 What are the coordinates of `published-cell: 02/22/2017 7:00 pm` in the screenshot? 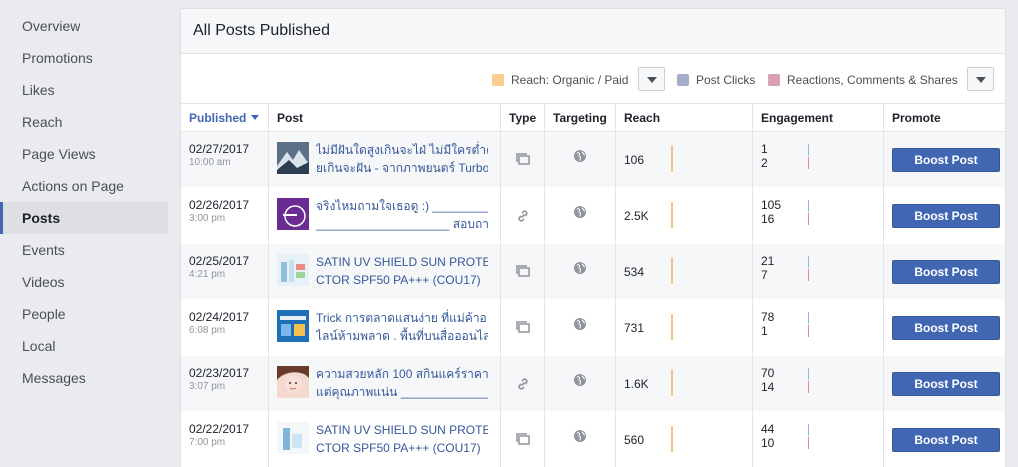 It's located at (224, 439).